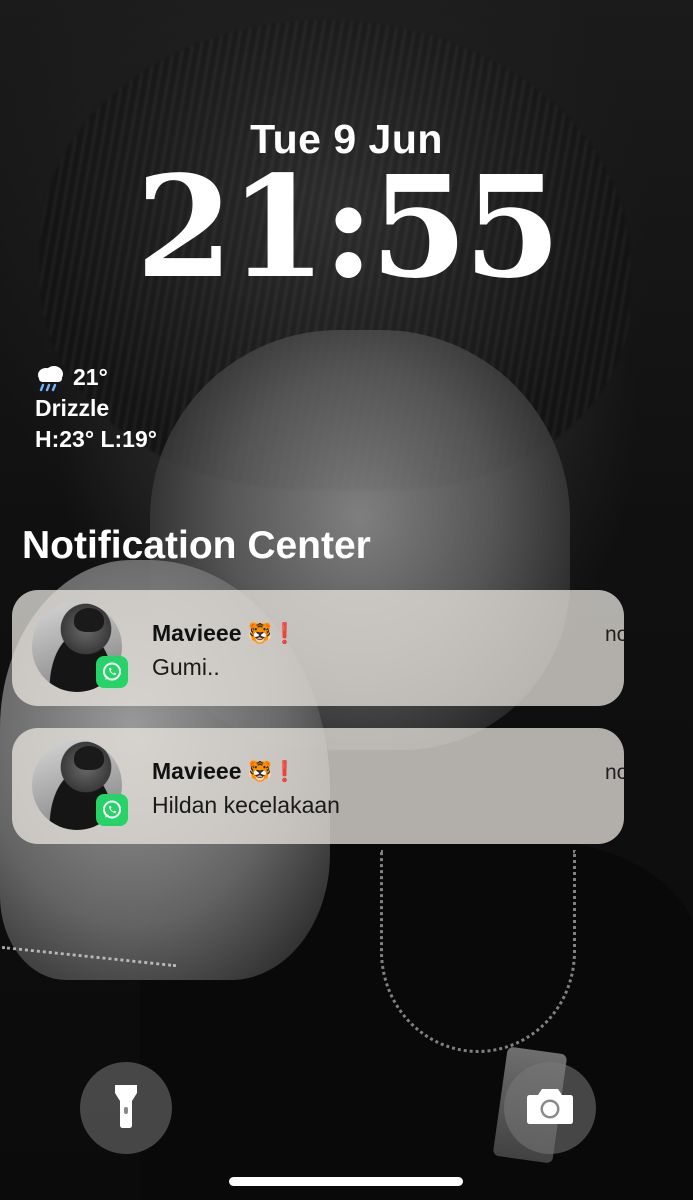 The height and width of the screenshot is (1200, 693). I want to click on weather-temperature: 21°, so click(90, 377).